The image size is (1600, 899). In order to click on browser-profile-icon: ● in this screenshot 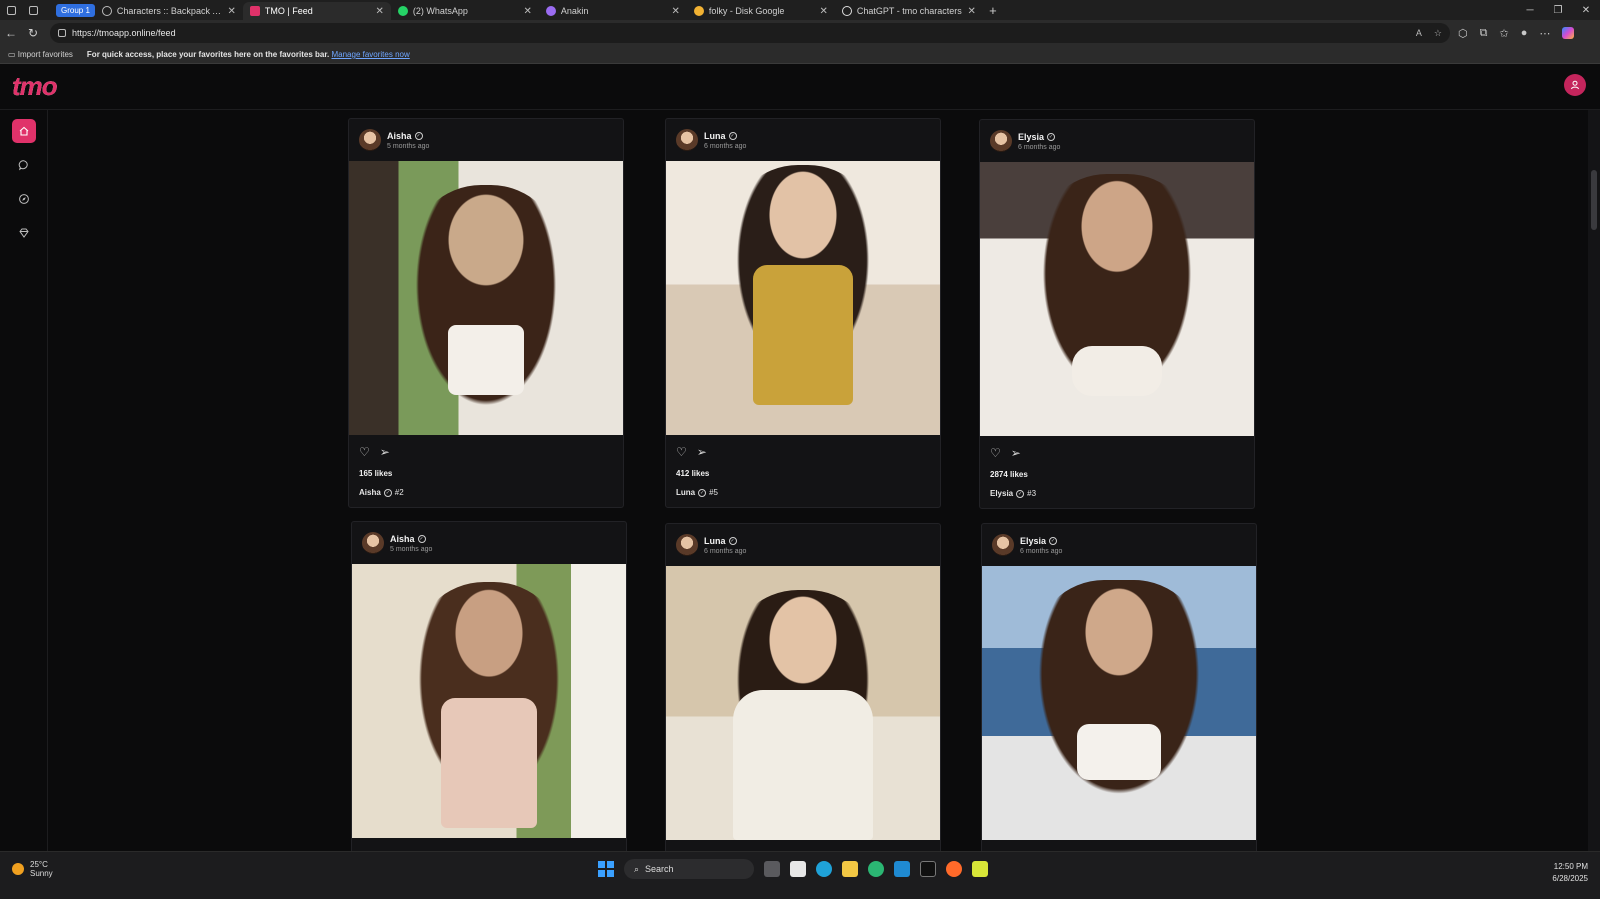, I will do `click(1524, 33)`.